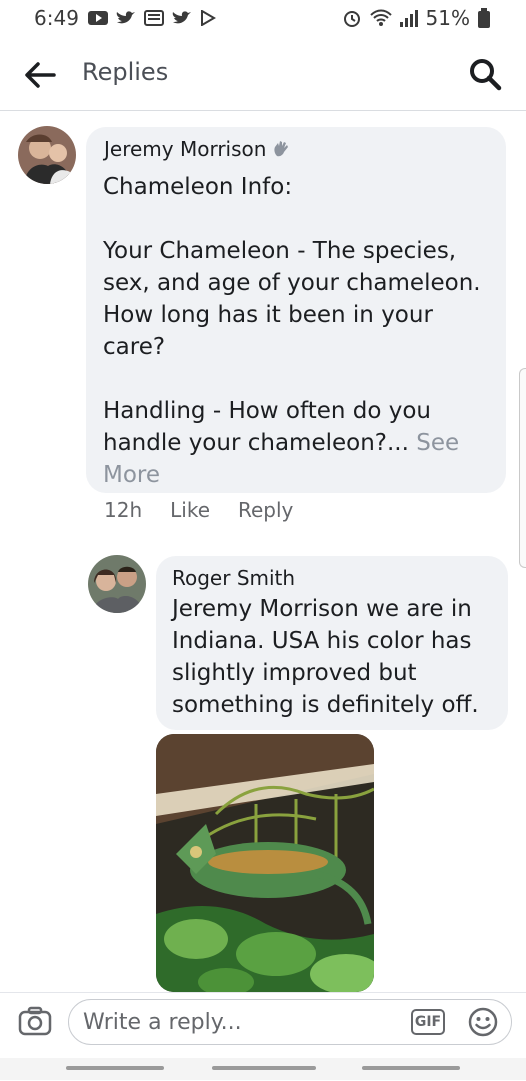 The height and width of the screenshot is (1081, 526). What do you see at coordinates (185, 149) in the screenshot?
I see `author-name: Jeremy Morrison` at bounding box center [185, 149].